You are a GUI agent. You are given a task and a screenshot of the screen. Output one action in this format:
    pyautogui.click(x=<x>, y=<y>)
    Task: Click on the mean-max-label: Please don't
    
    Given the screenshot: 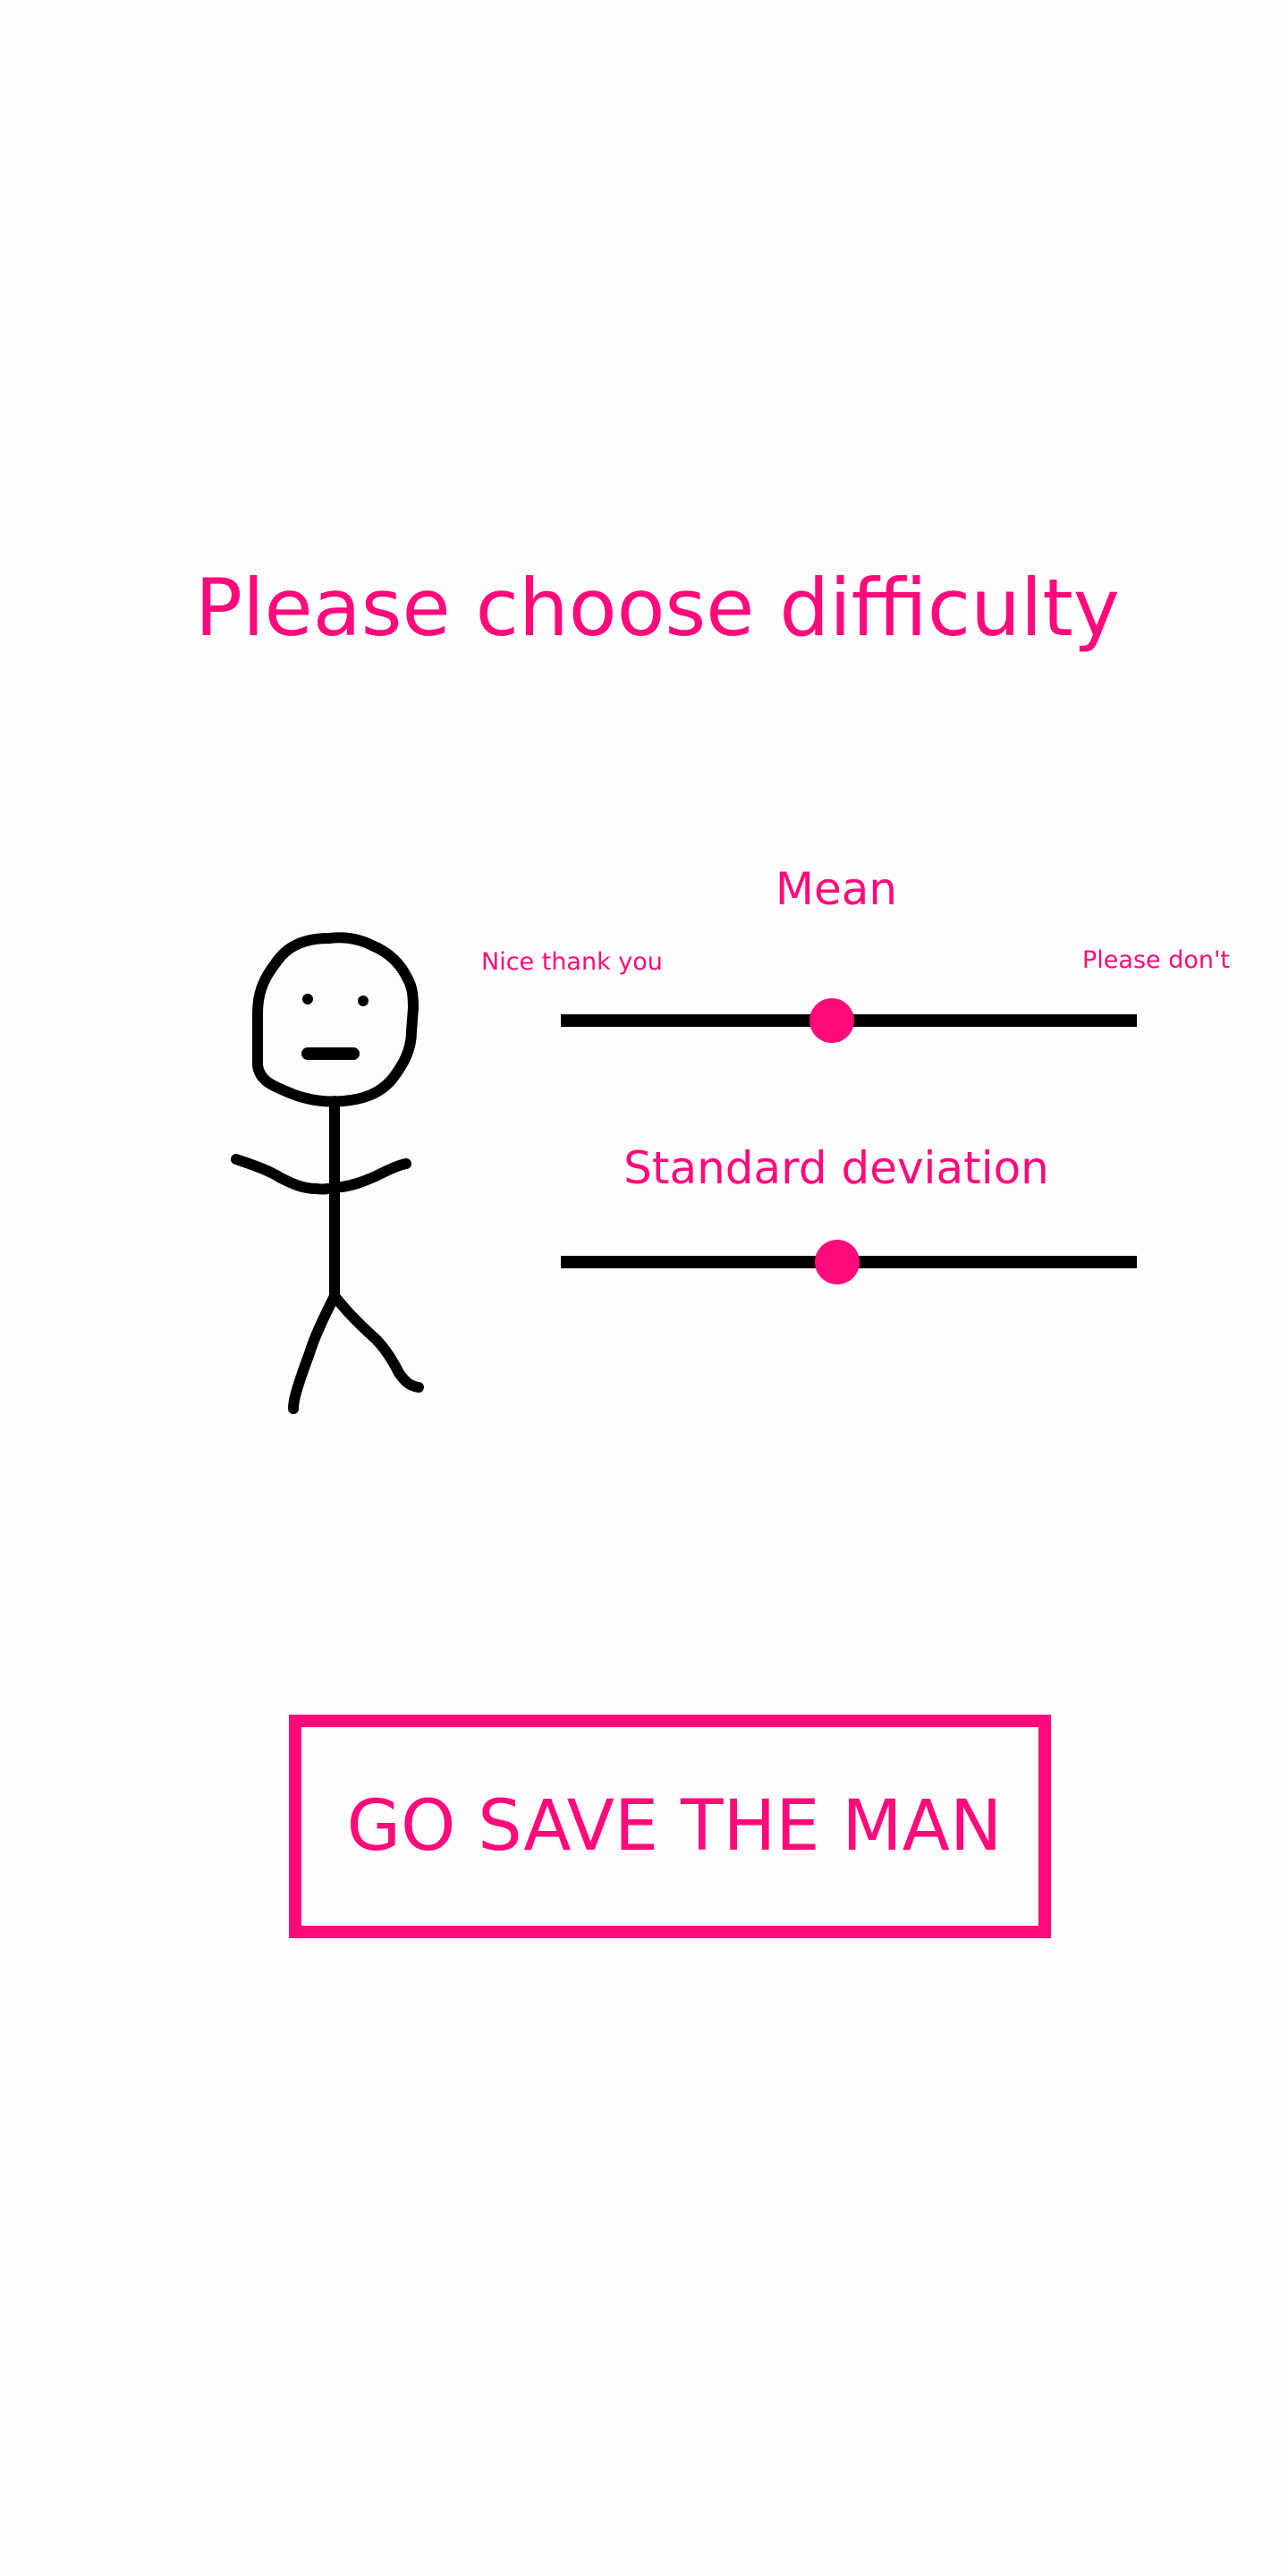 What is the action you would take?
    pyautogui.click(x=1156, y=960)
    